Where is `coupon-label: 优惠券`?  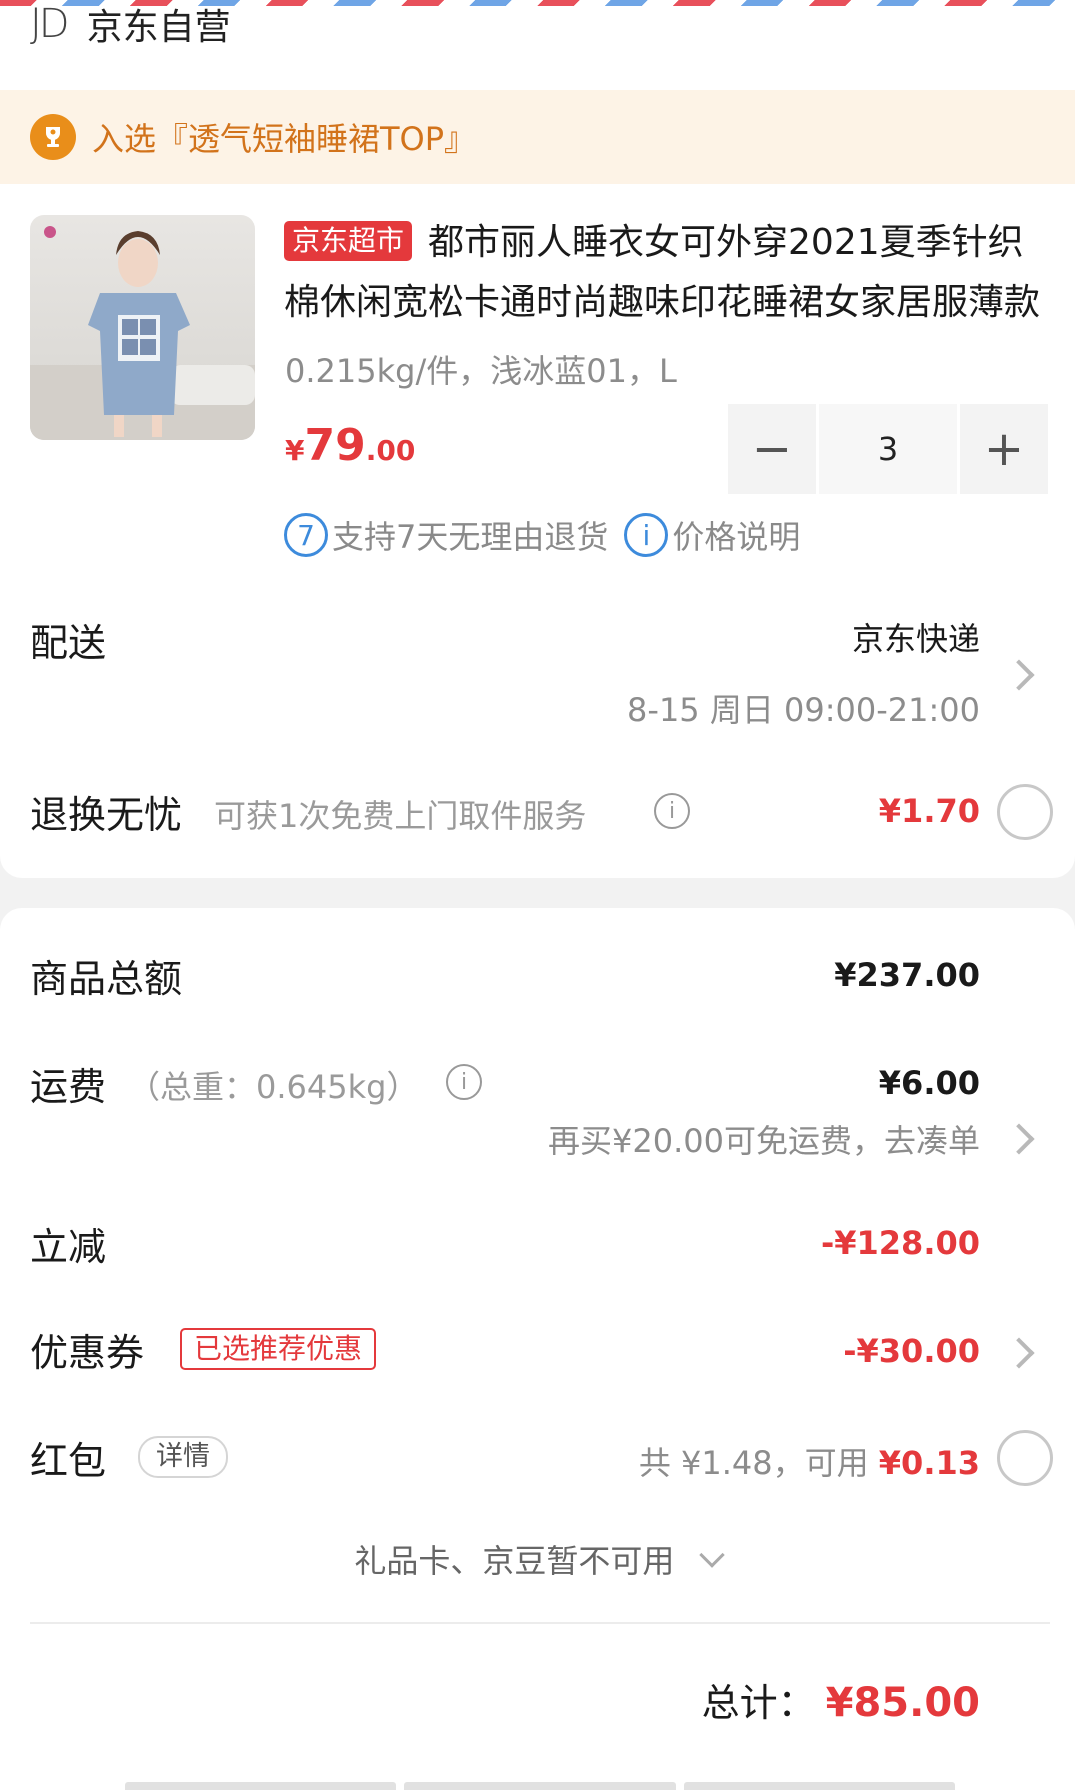
coupon-label: 优惠券 is located at coordinates (87, 1353).